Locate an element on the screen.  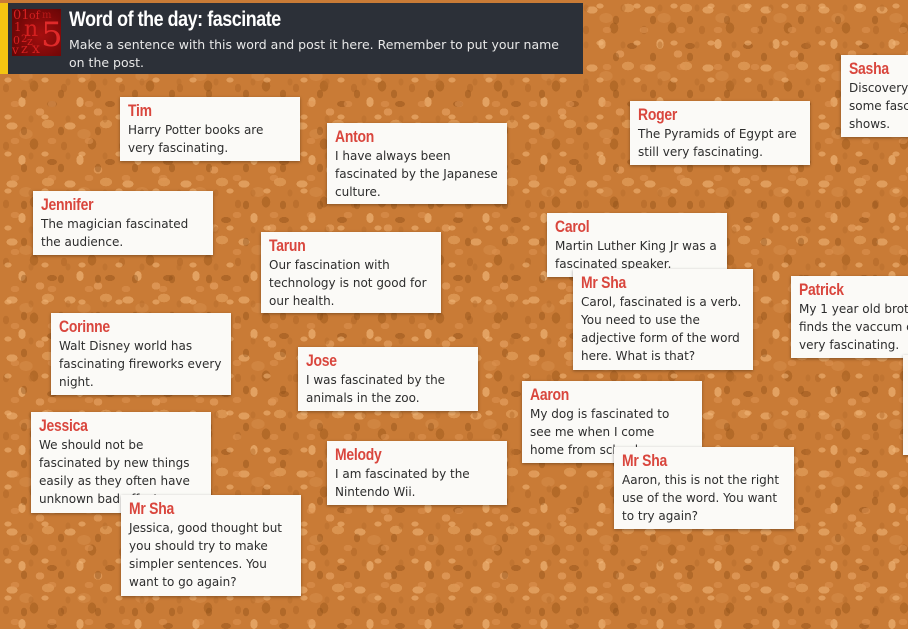
post-author: Tim is located at coordinates (140, 110).